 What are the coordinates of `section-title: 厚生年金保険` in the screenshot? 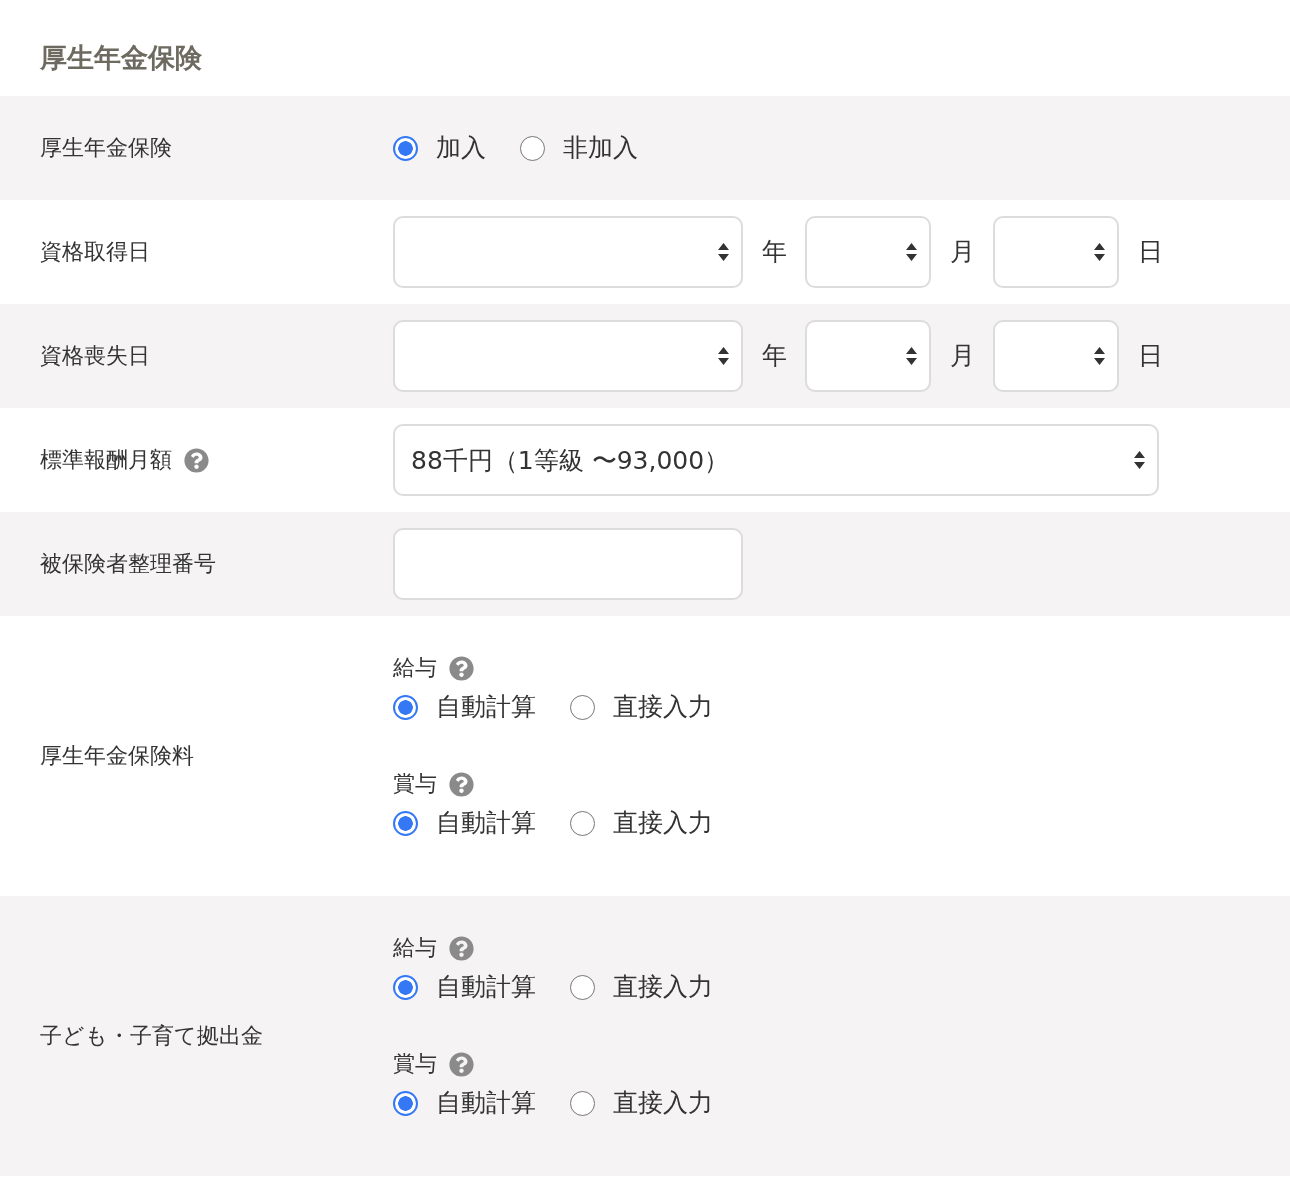 It's located at (121, 58).